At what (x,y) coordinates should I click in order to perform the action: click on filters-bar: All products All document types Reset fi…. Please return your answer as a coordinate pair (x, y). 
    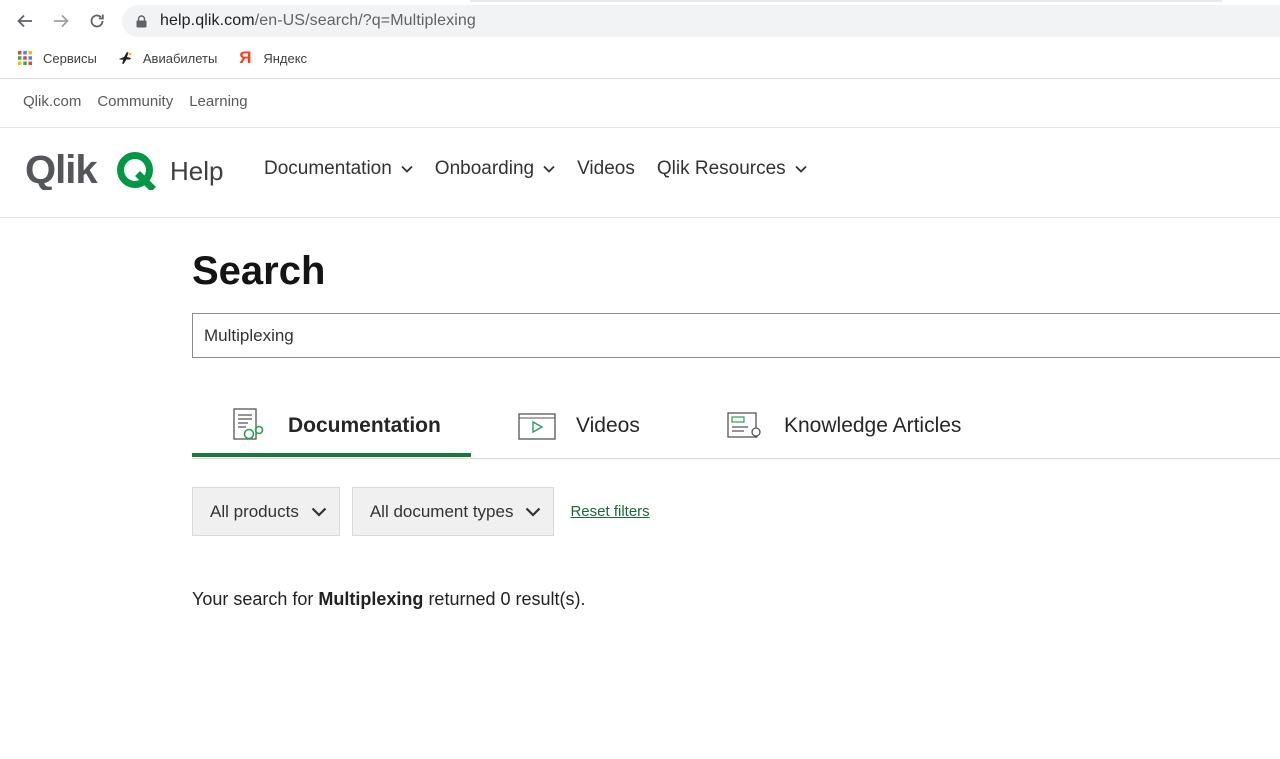
    Looking at the image, I should click on (421, 511).